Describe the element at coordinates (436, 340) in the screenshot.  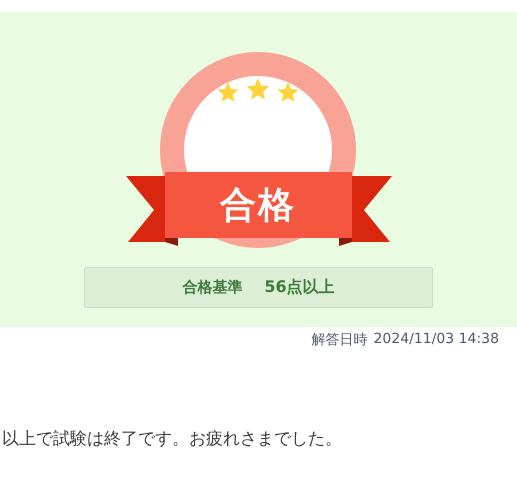
I see `answered-at-value: 2024/11/03 14:38` at that location.